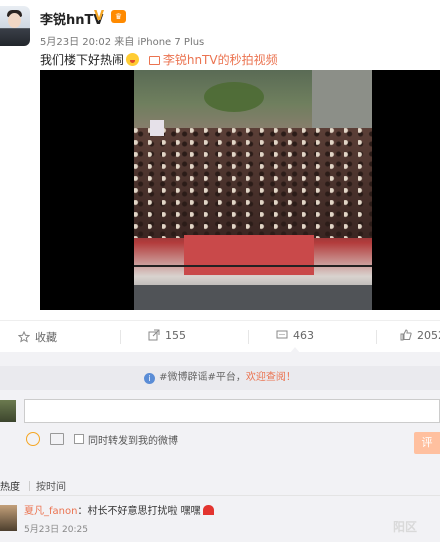  I want to click on rumor-notice: i #微博辟谣#平台，欢迎查阅！, so click(220, 378).